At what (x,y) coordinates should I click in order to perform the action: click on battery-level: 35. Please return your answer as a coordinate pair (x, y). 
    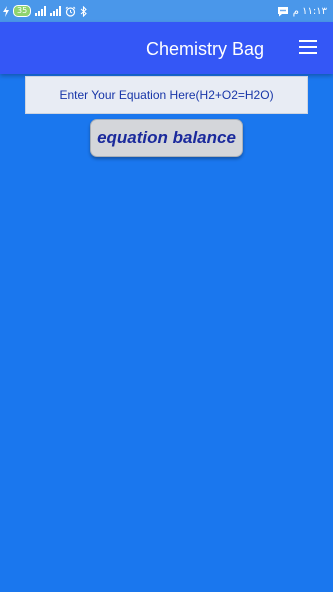
    Looking at the image, I should click on (22, 10).